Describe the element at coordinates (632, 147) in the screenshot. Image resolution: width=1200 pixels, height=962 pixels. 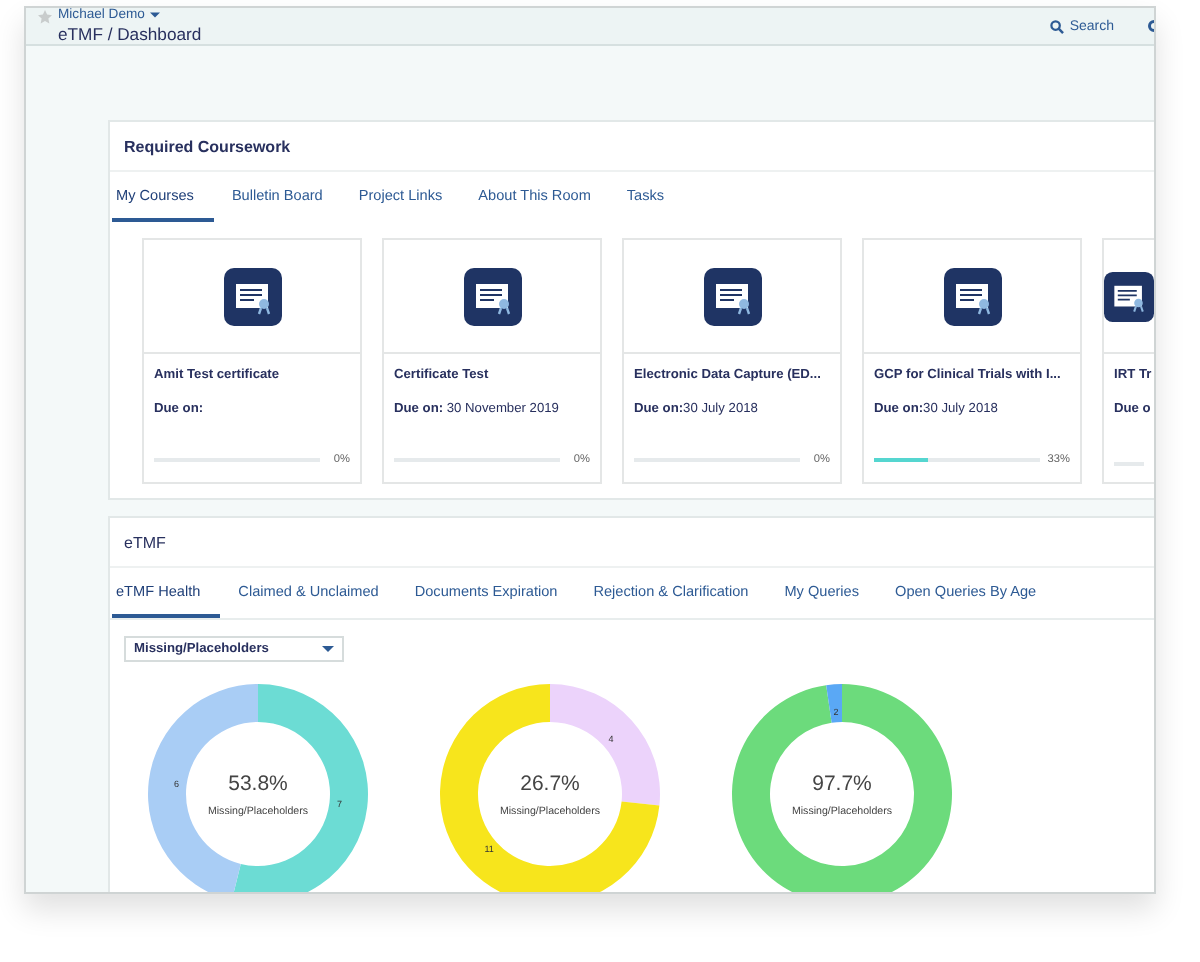
I see `panel-title: Required Coursework` at that location.